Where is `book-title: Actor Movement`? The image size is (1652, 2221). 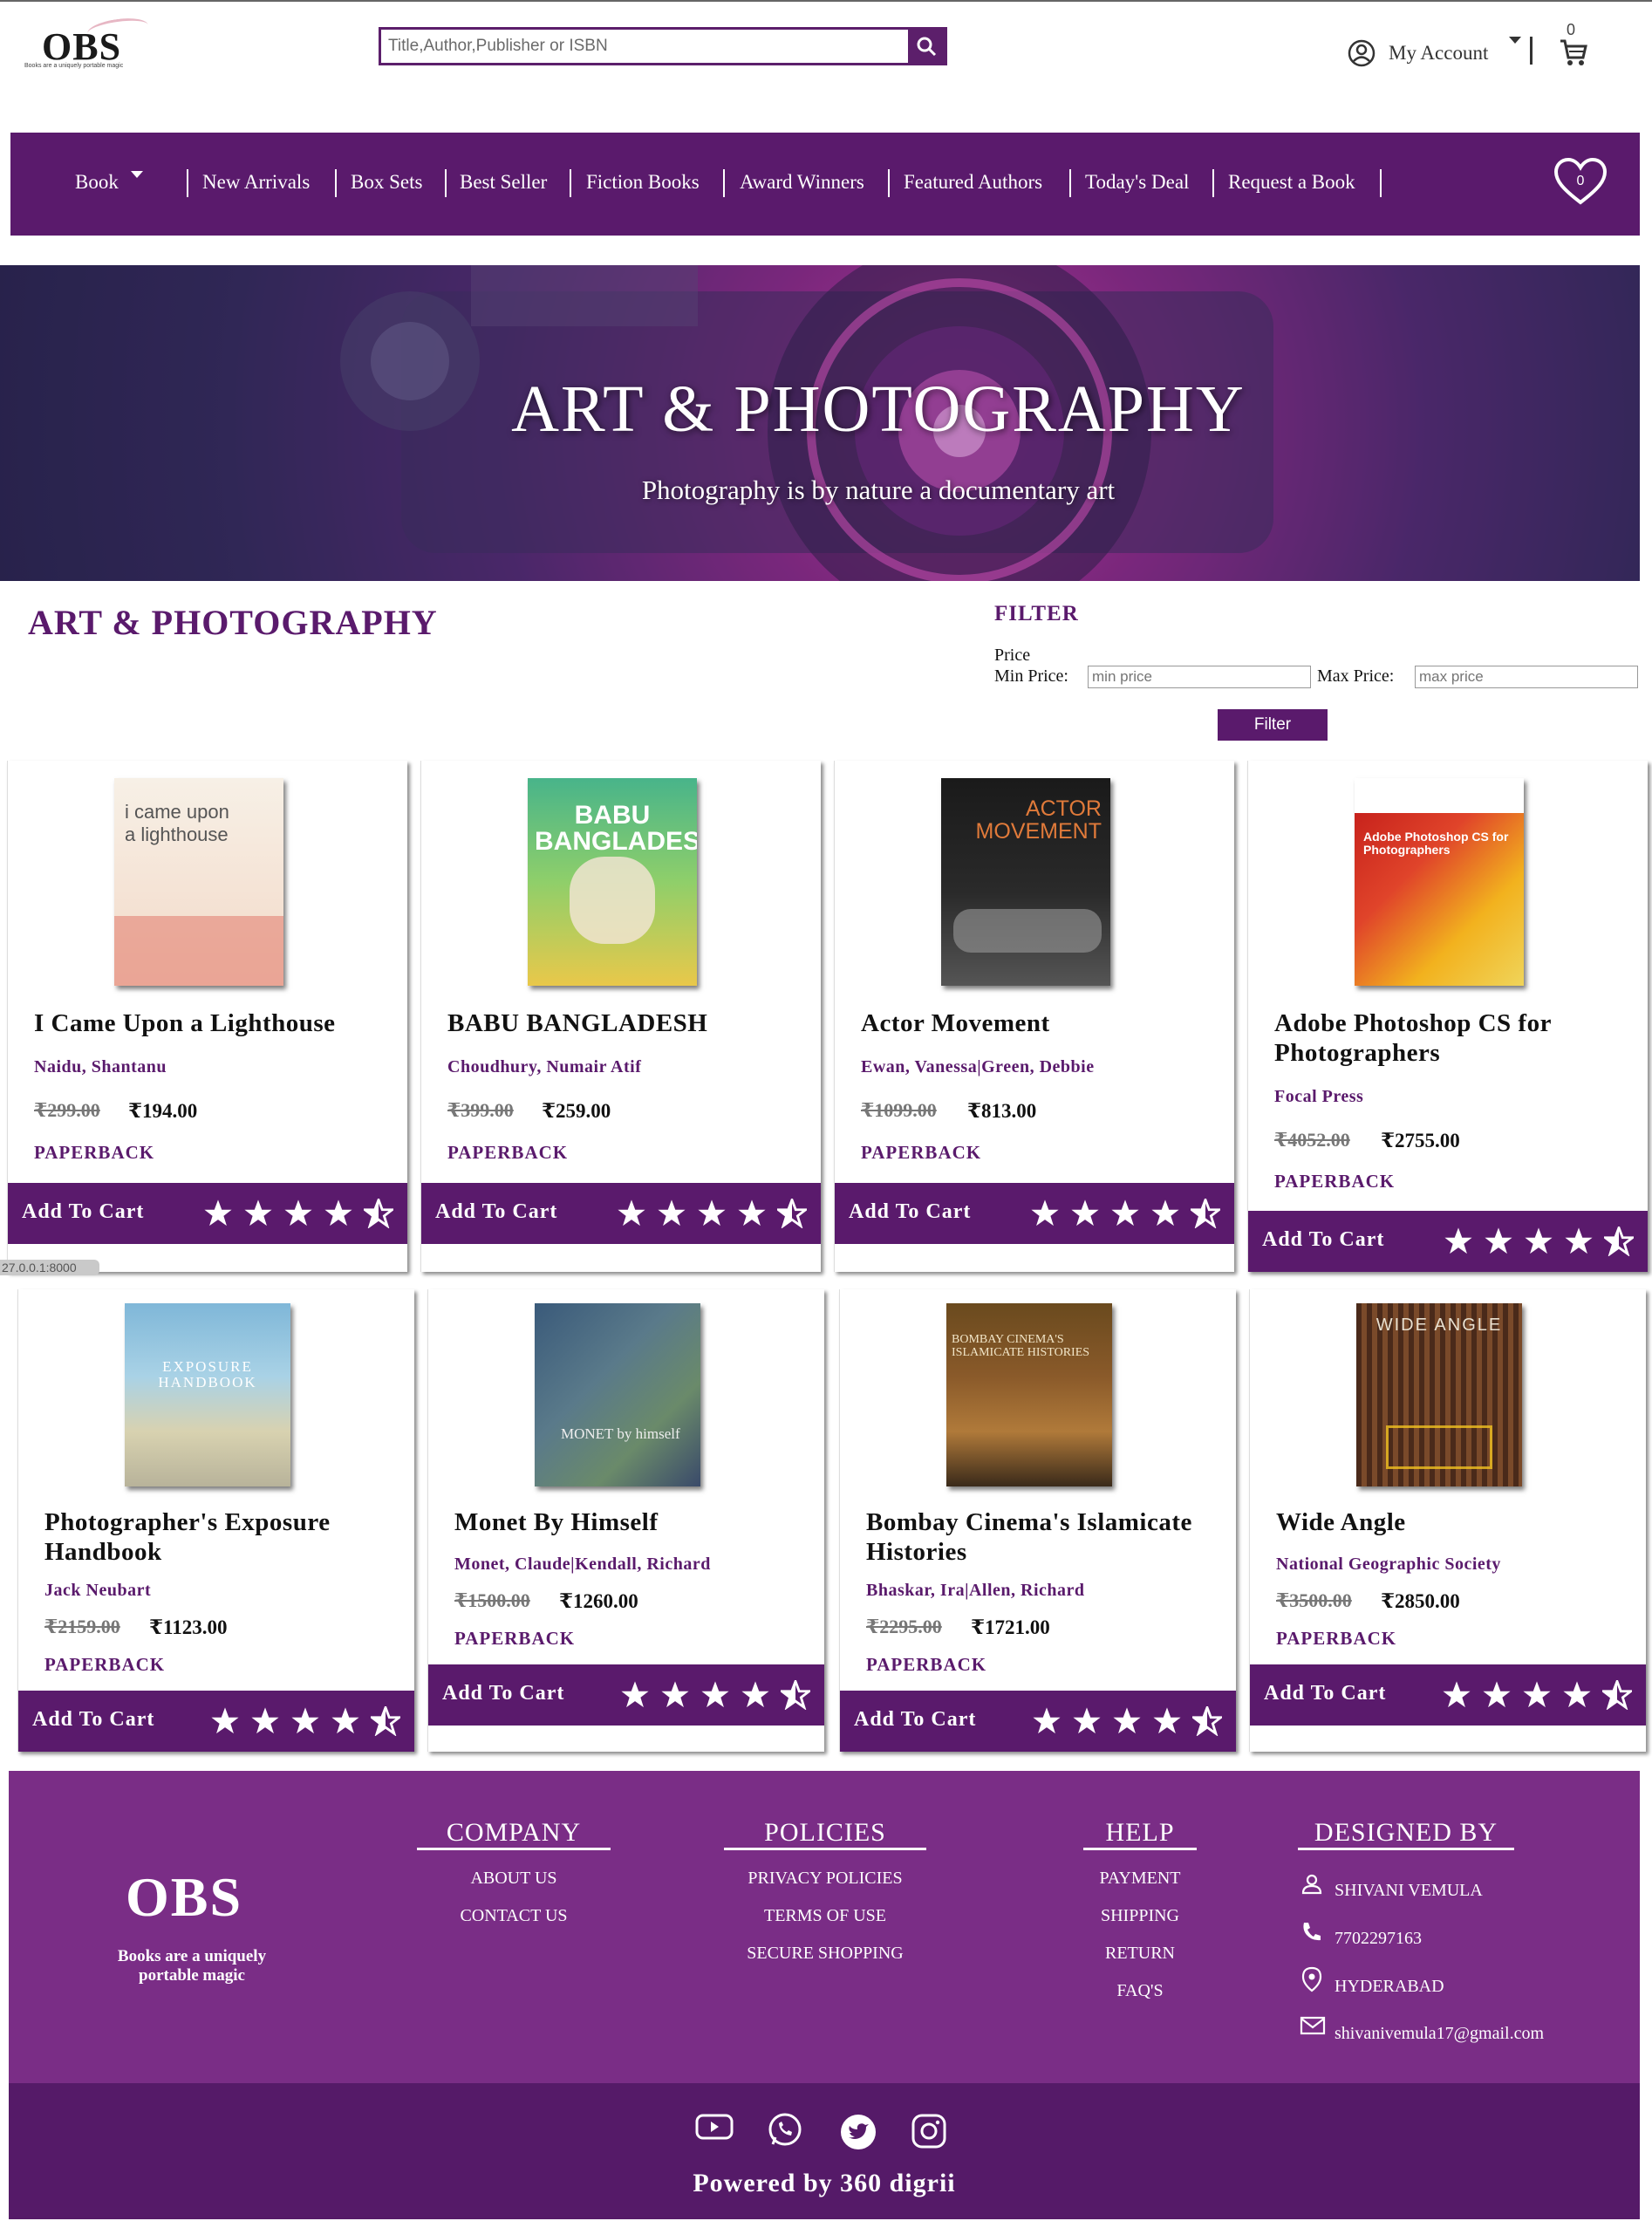 book-title: Actor Movement is located at coordinates (1044, 1023).